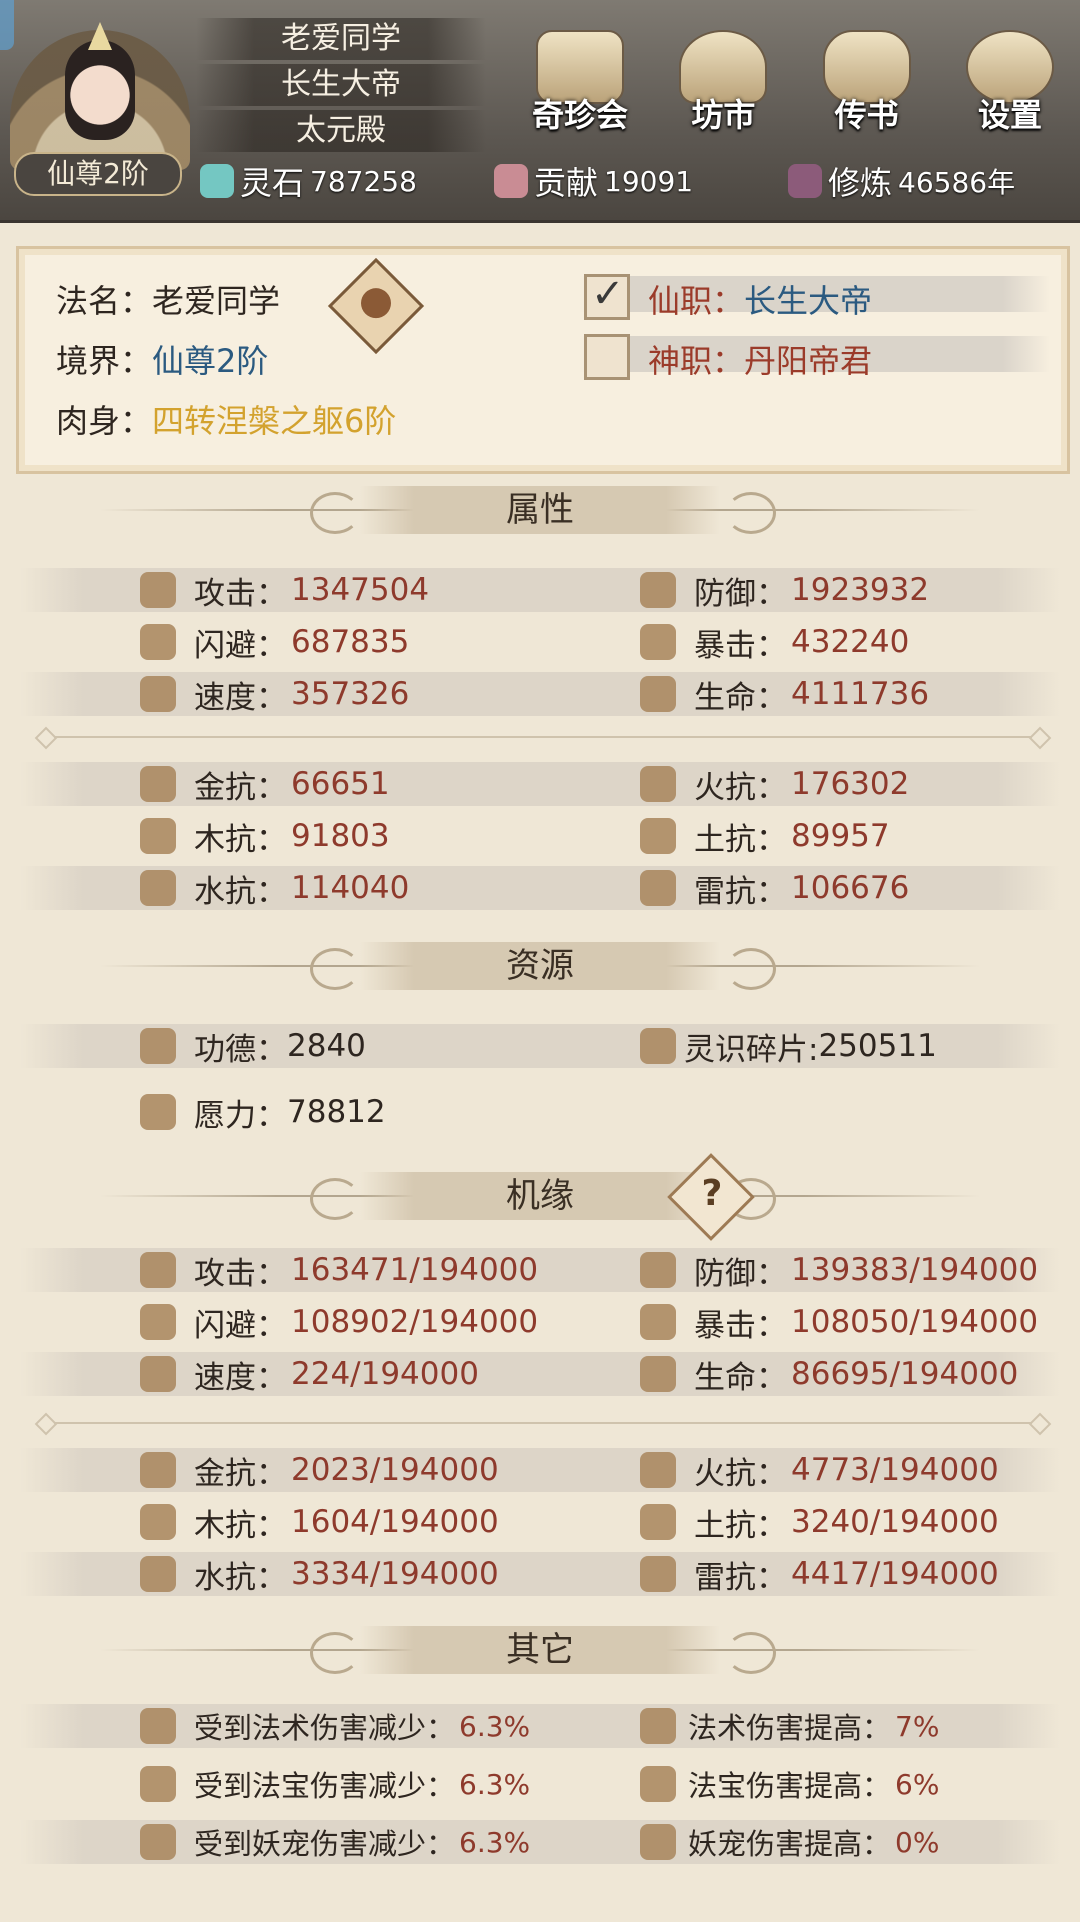 Image resolution: width=1080 pixels, height=1922 pixels. I want to click on merit-icon, so click(158, 1046).